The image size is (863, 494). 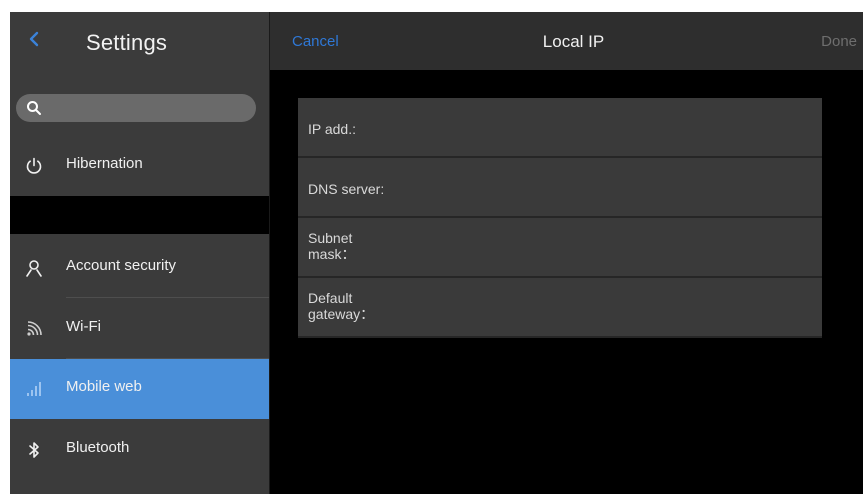 What do you see at coordinates (127, 42) in the screenshot?
I see `sidebar-title: Settings` at bounding box center [127, 42].